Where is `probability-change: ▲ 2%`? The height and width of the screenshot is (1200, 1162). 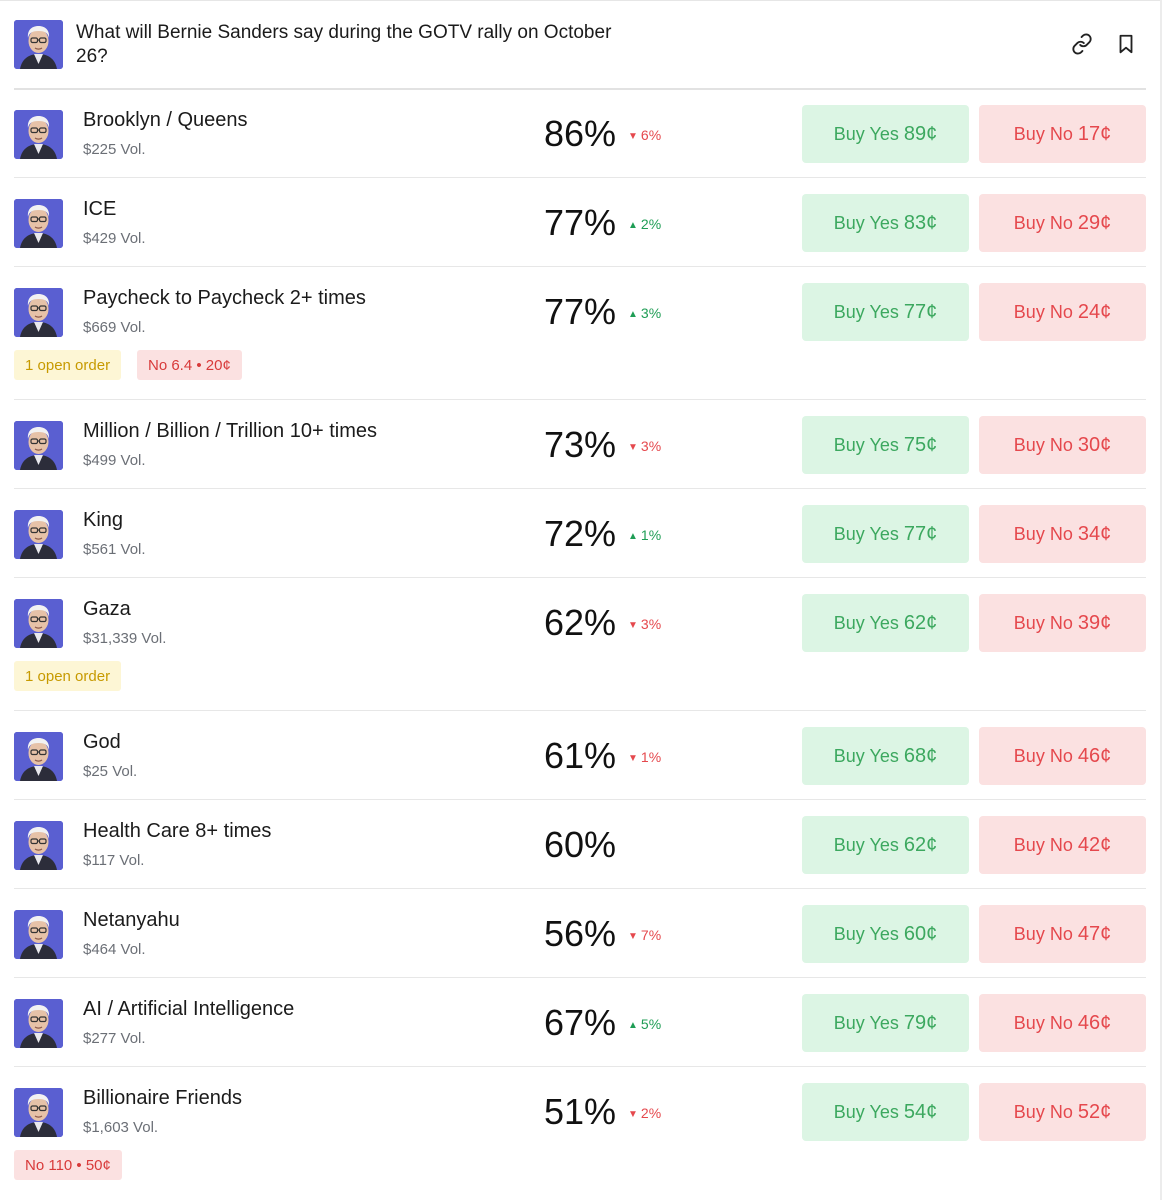
probability-change: ▲ 2% is located at coordinates (644, 225).